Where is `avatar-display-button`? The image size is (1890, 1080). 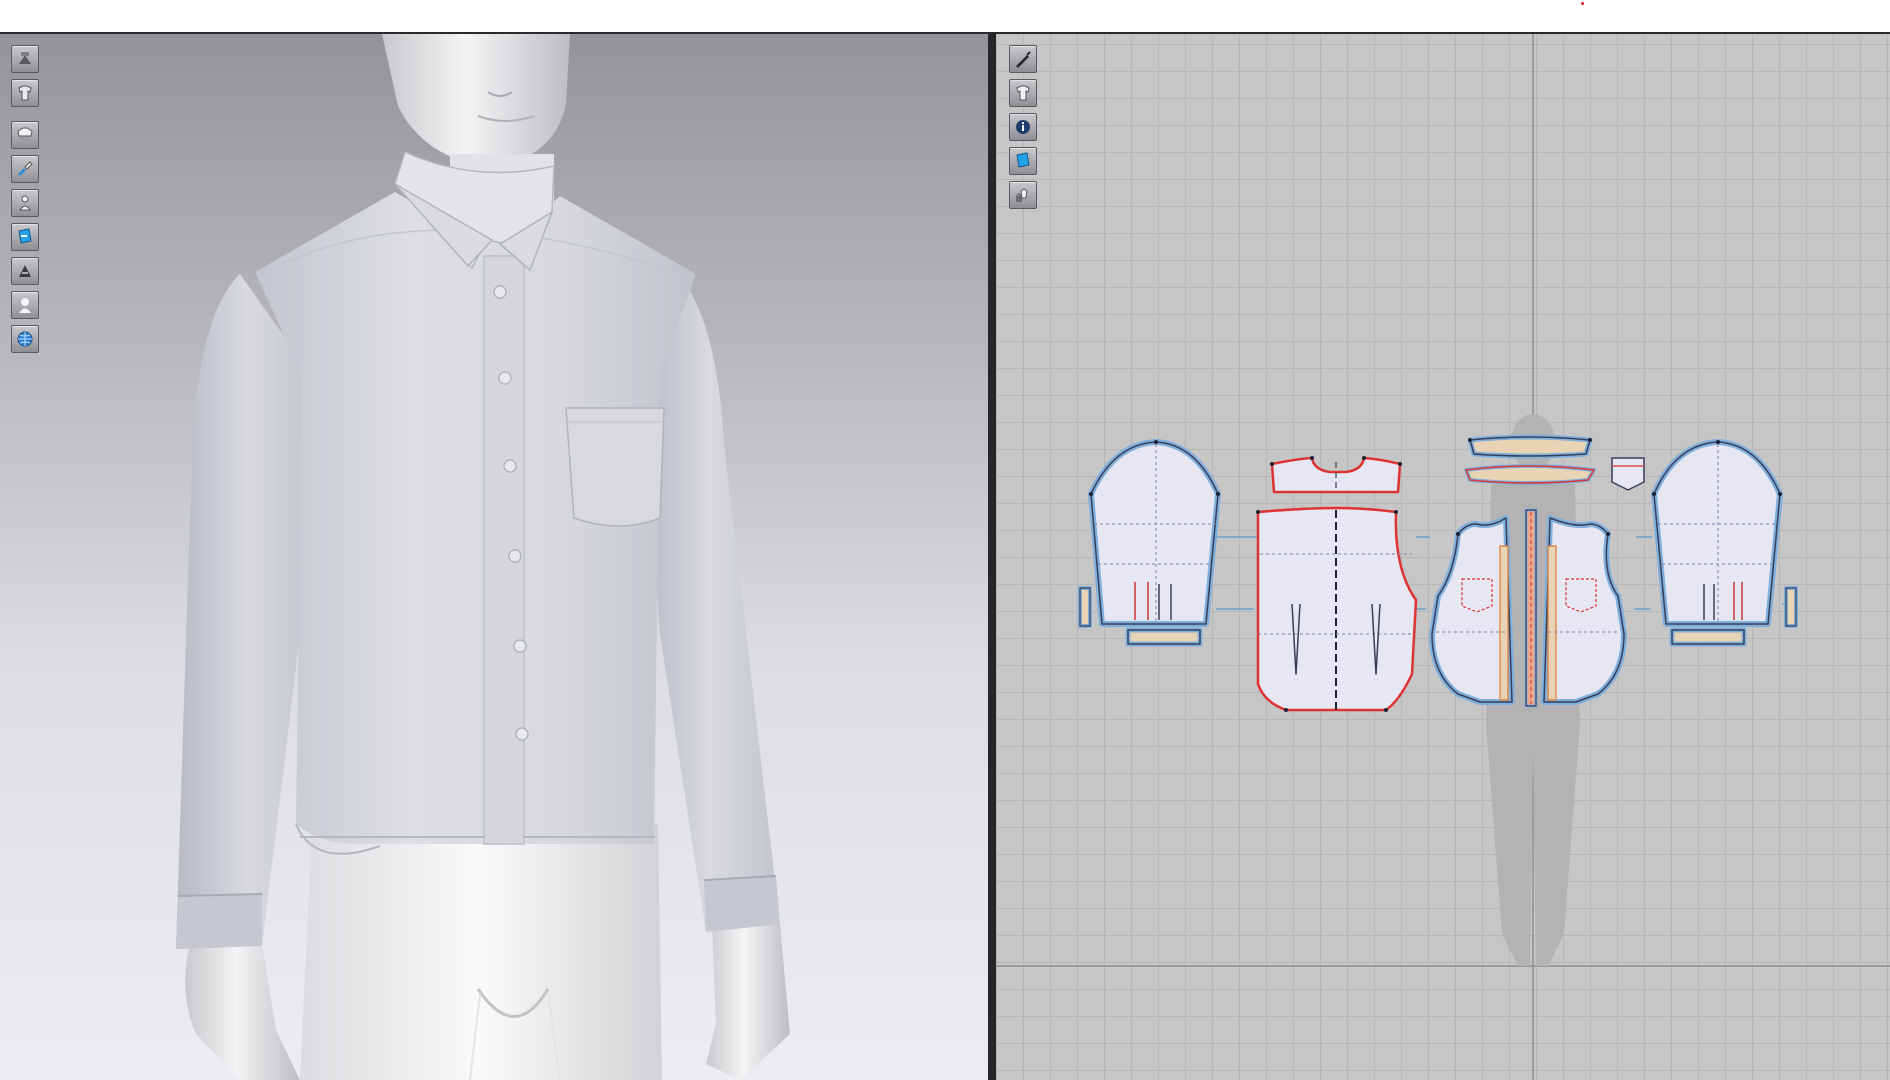 avatar-display-button is located at coordinates (25, 203).